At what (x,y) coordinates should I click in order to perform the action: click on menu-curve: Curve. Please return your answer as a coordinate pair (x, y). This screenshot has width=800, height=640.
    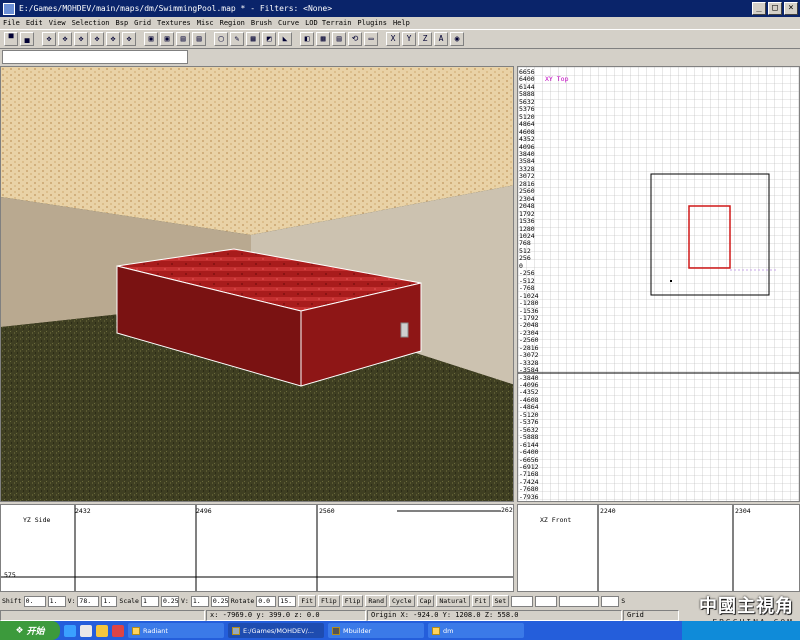
    Looking at the image, I should click on (288, 23).